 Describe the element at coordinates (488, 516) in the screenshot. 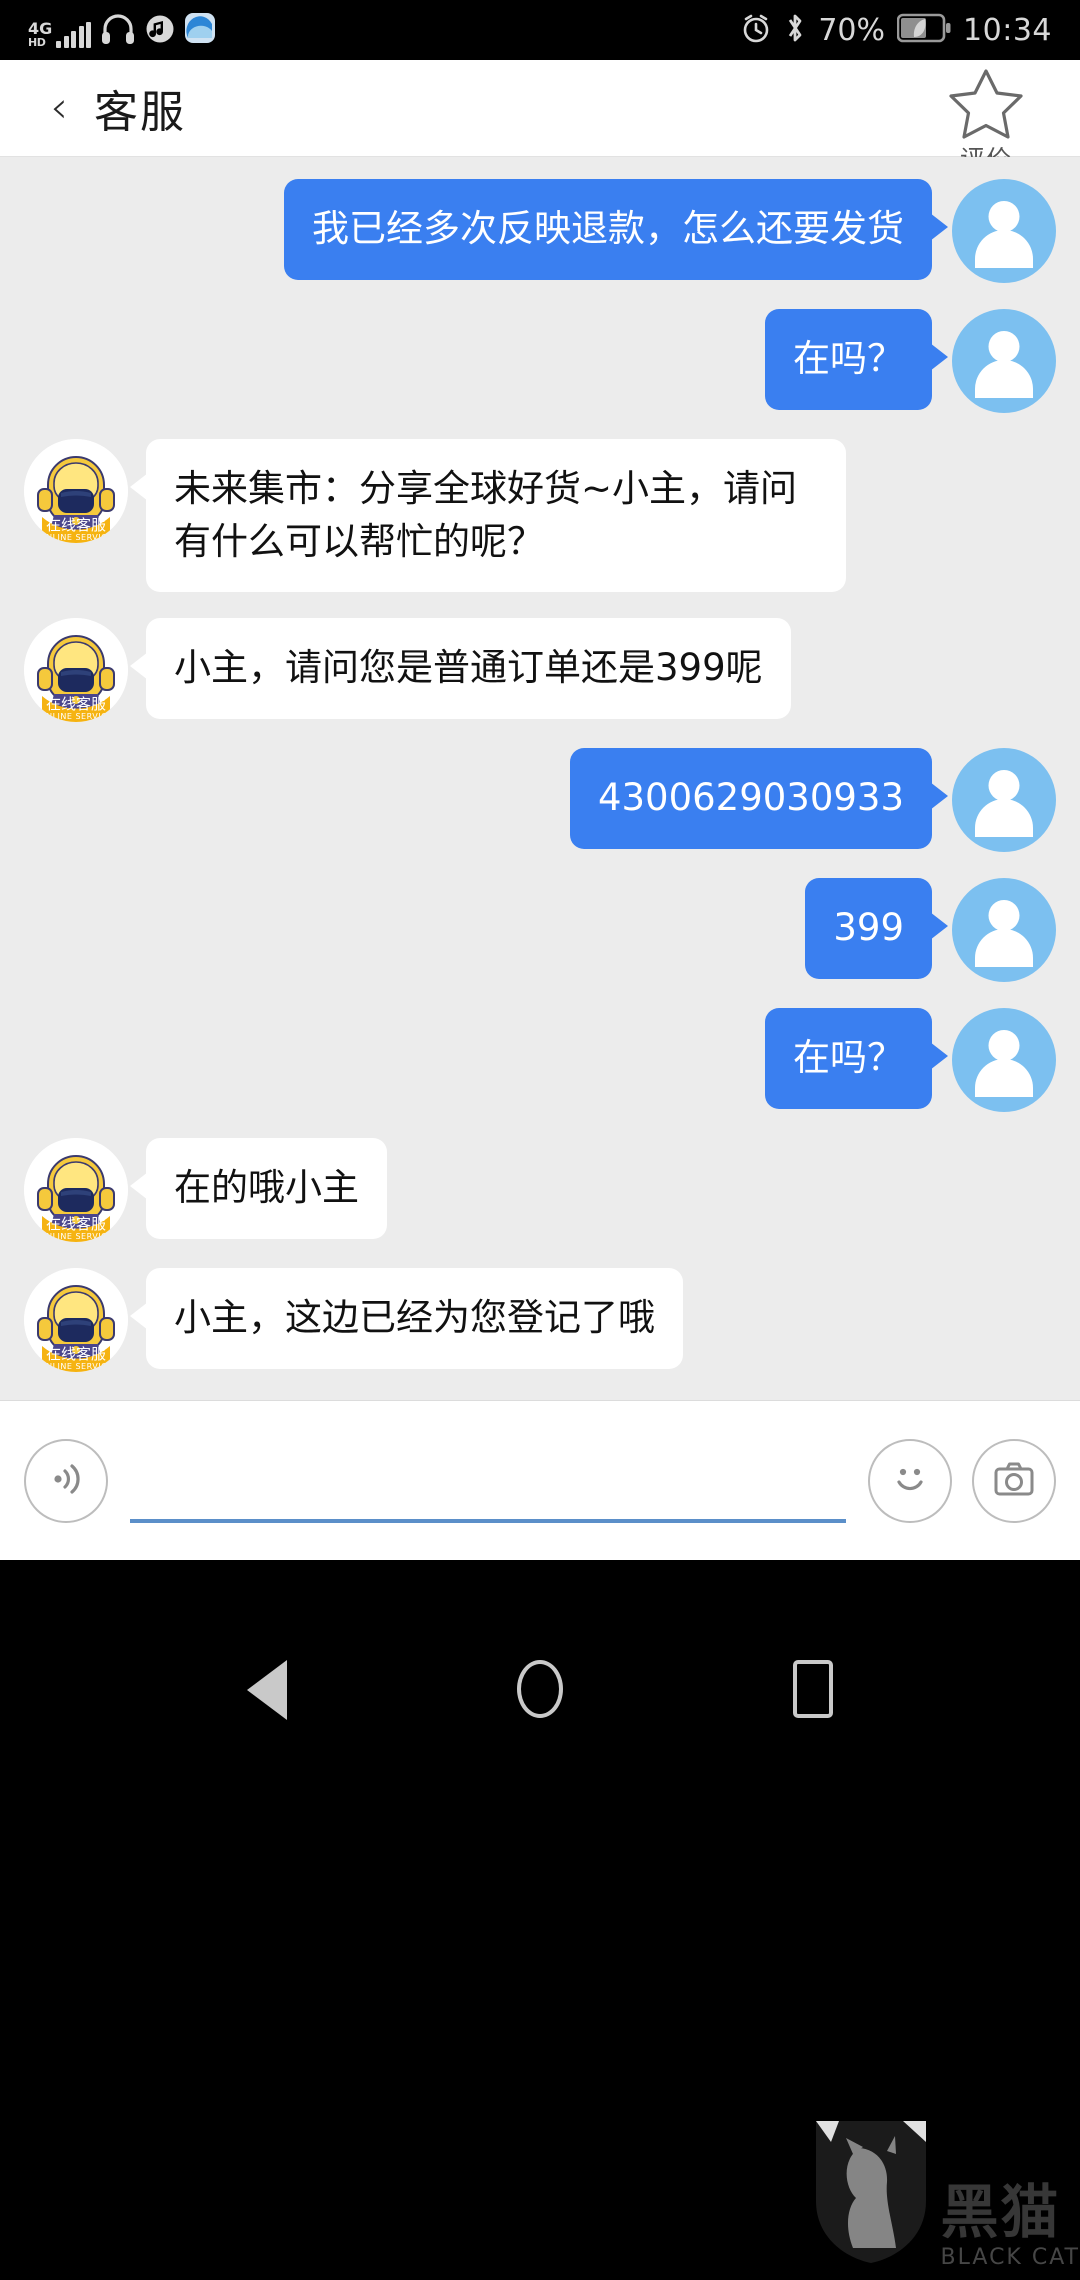

I see `incoming-message-bubble: 未来集市：分享全球好货~小主，请问有什么可以帮忙的呢？` at that location.